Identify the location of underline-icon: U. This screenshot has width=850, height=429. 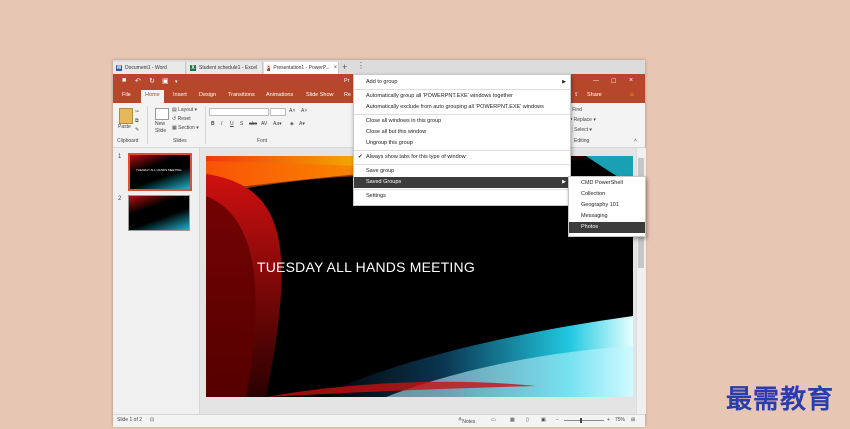
(232, 124).